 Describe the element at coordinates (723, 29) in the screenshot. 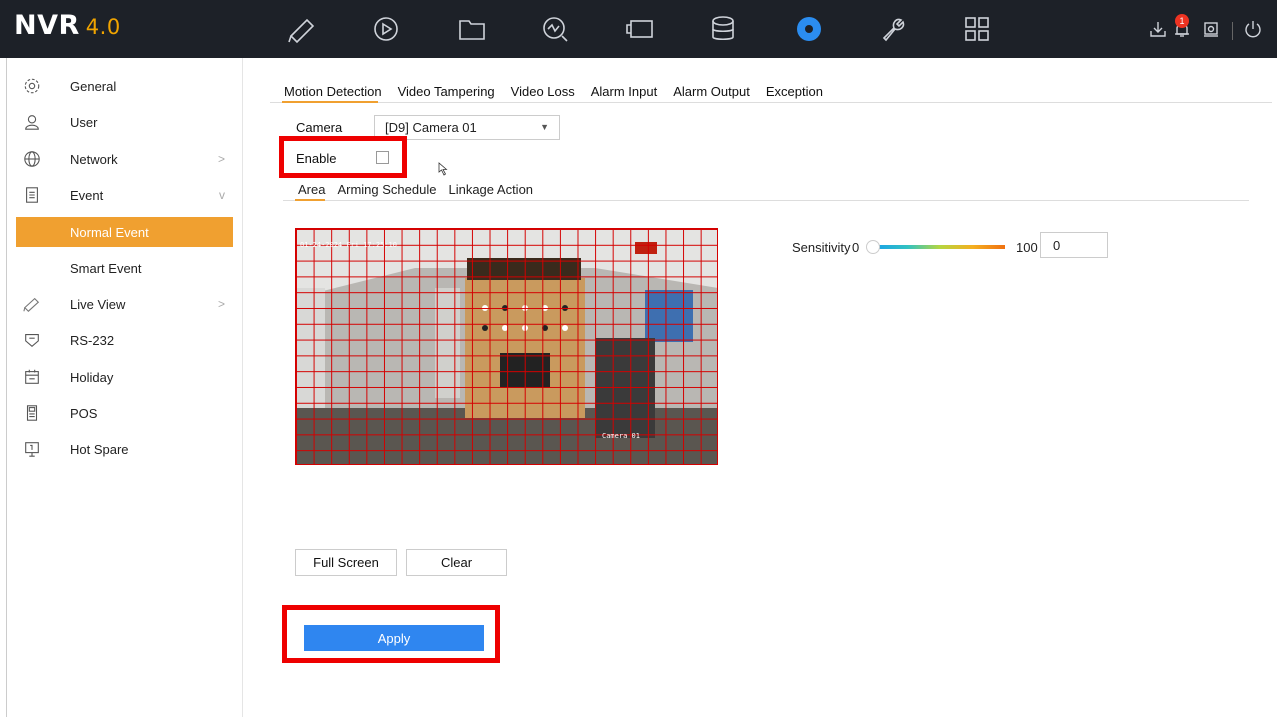

I see `storage-icon` at that location.